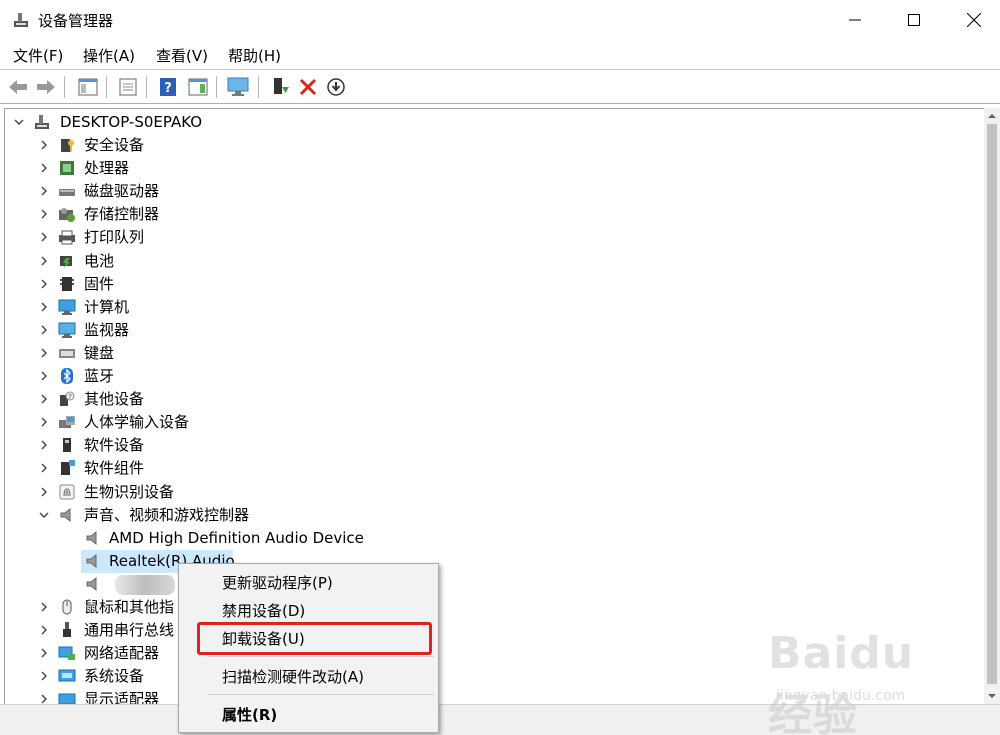 The width and height of the screenshot is (1000, 735). I want to click on tree-category: 磁盘驱动器, so click(494, 191).